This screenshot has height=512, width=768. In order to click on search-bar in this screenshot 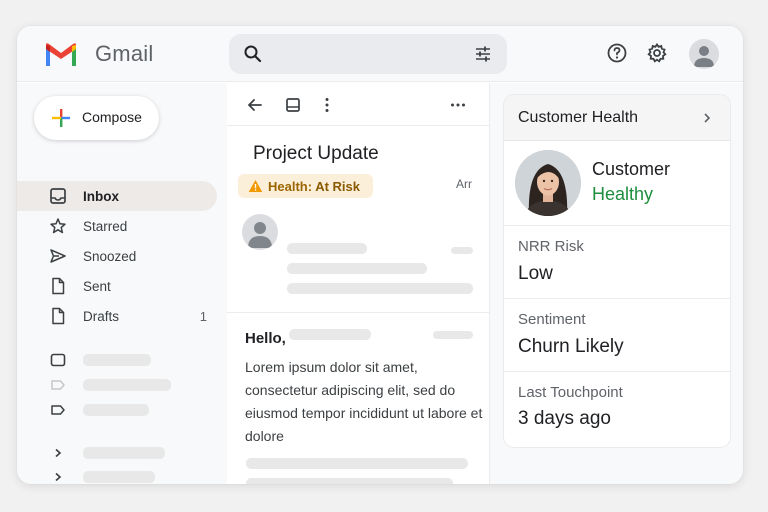, I will do `click(368, 54)`.